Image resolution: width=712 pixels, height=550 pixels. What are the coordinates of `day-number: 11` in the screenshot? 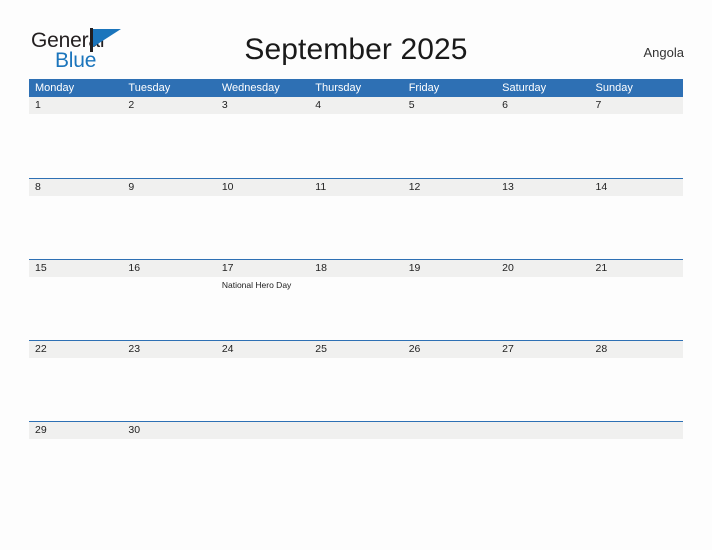 It's located at (356, 187).